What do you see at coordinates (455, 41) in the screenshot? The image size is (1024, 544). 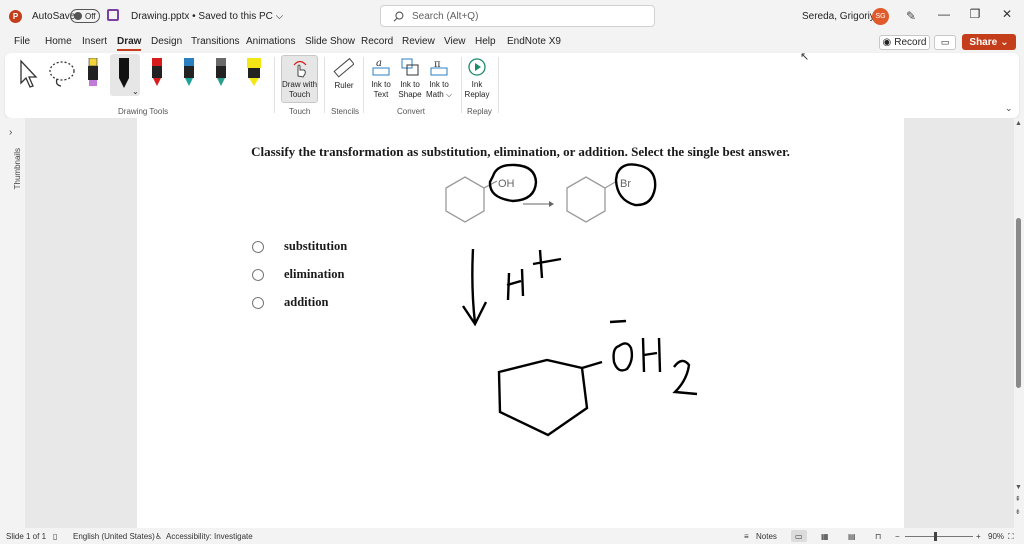 I see `tab-view: View` at bounding box center [455, 41].